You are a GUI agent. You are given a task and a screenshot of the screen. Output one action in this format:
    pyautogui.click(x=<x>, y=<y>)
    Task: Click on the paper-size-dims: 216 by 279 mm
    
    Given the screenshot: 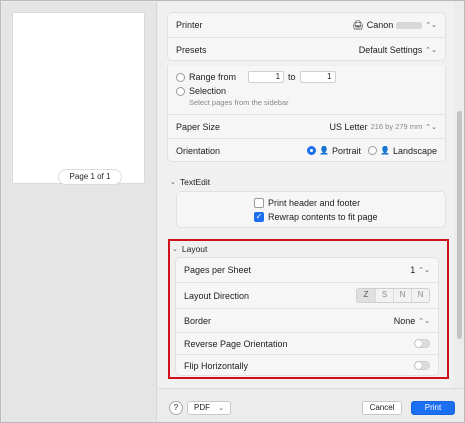 What is the action you would take?
    pyautogui.click(x=396, y=126)
    